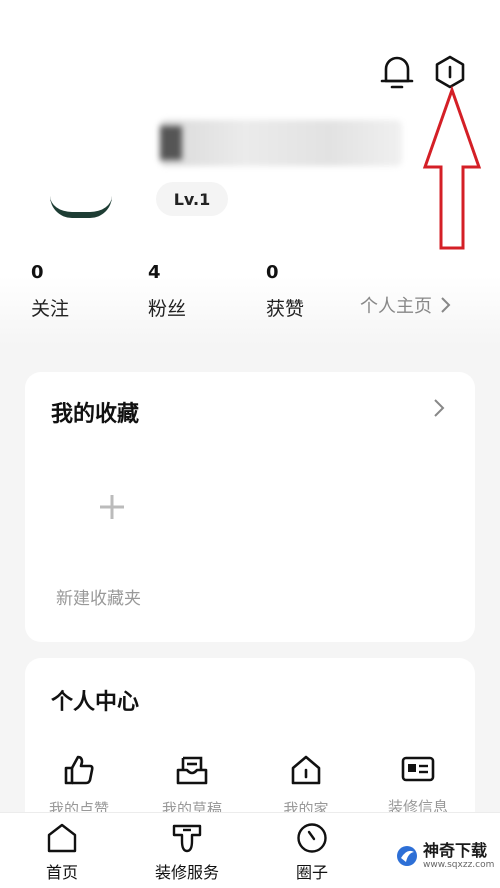 The image size is (500, 888). I want to click on nav-label: 装修服务, so click(186, 872).